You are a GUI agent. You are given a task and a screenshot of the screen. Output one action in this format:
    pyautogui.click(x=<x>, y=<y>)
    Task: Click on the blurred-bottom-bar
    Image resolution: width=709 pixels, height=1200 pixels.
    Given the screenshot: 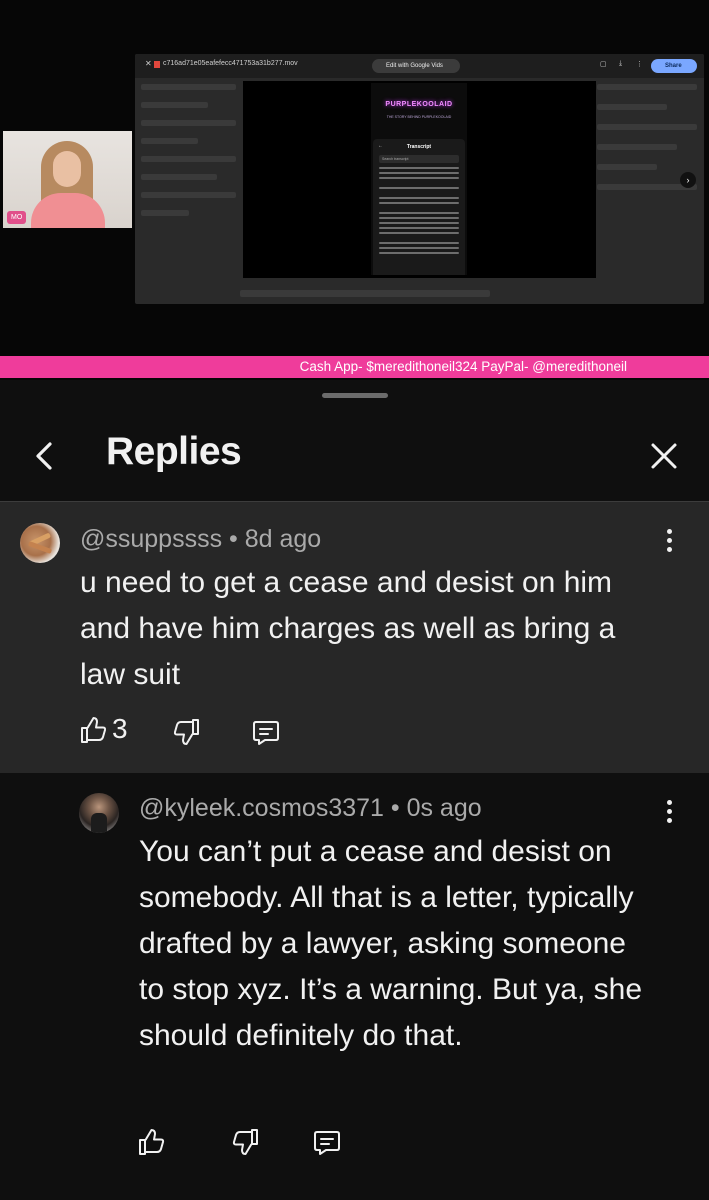 What is the action you would take?
    pyautogui.click(x=365, y=293)
    